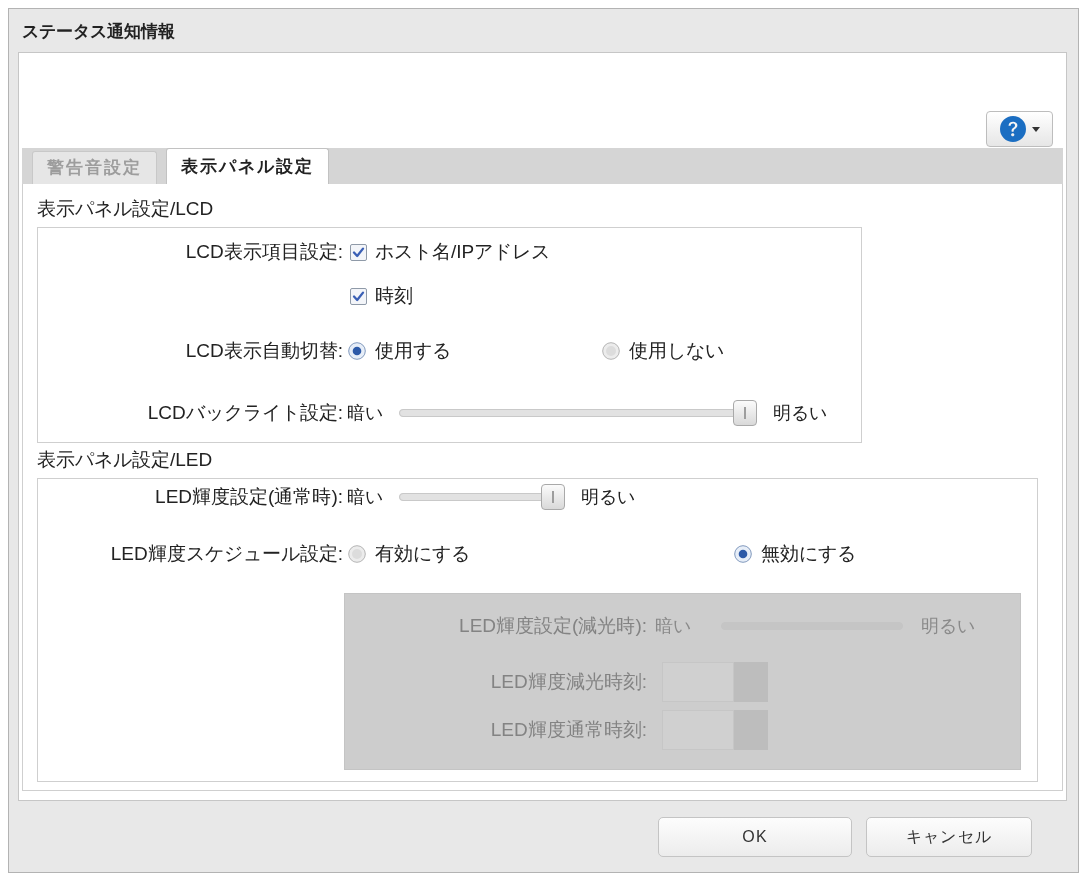 The image size is (1087, 882). Describe the element at coordinates (248, 166) in the screenshot. I see `tab: 表示パネル設定` at that location.